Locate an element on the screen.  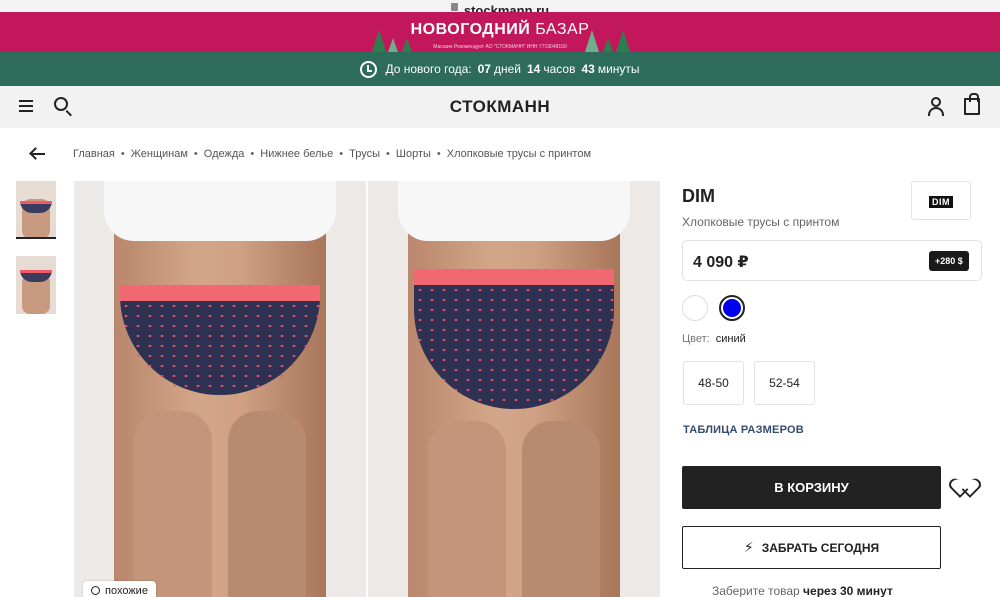
brand-logo-text: DIM is located at coordinates (941, 202).